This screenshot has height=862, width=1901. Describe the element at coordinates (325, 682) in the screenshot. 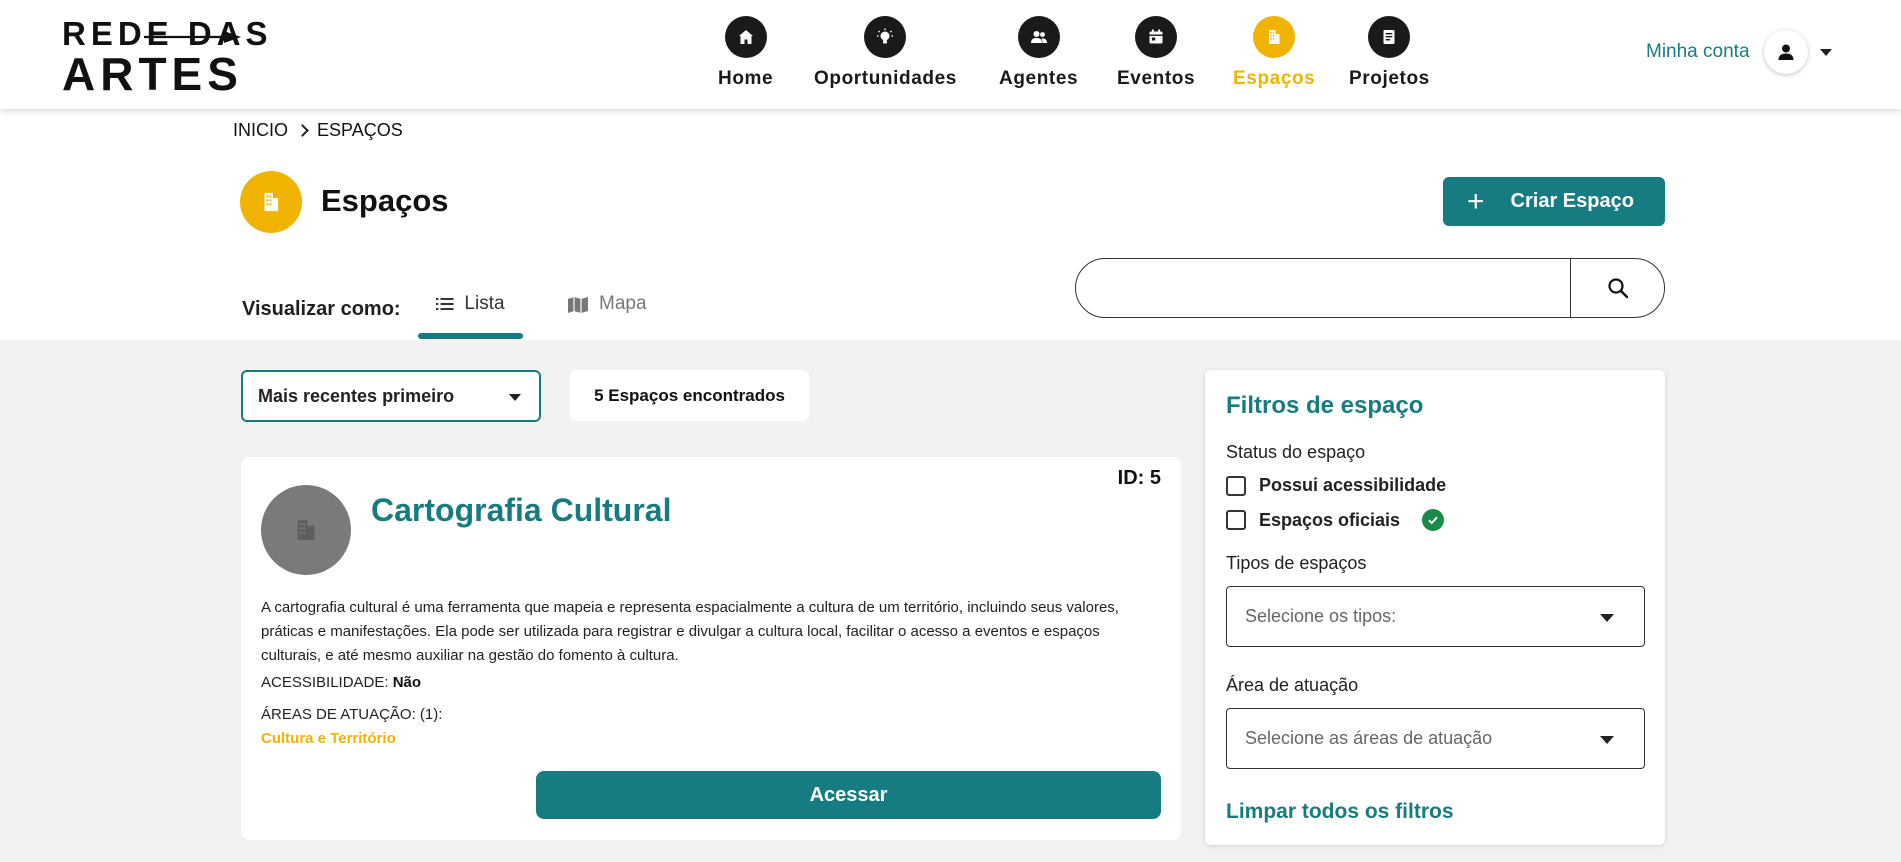

I see `accessibility-label: ACESSIBILIDADE:` at that location.